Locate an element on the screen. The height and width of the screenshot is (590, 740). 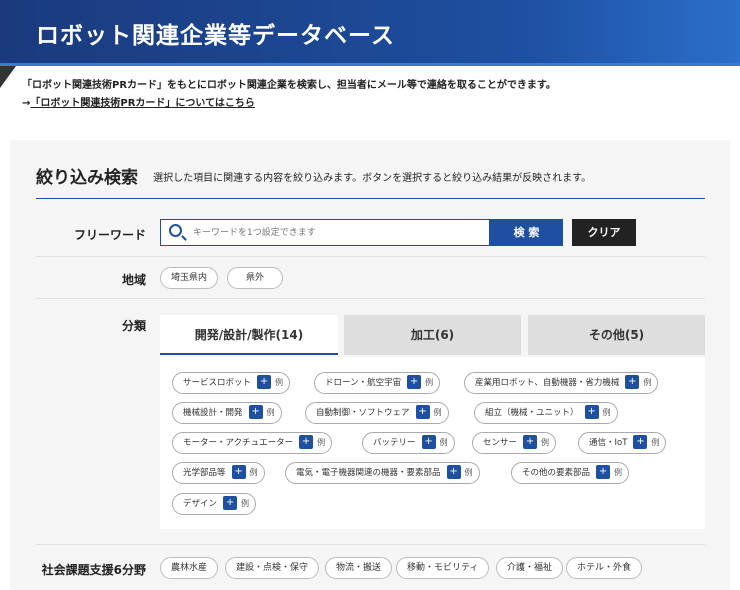
category-tag: 電気・電子機器関連の機器・要素部品 + 例 is located at coordinates (382, 473).